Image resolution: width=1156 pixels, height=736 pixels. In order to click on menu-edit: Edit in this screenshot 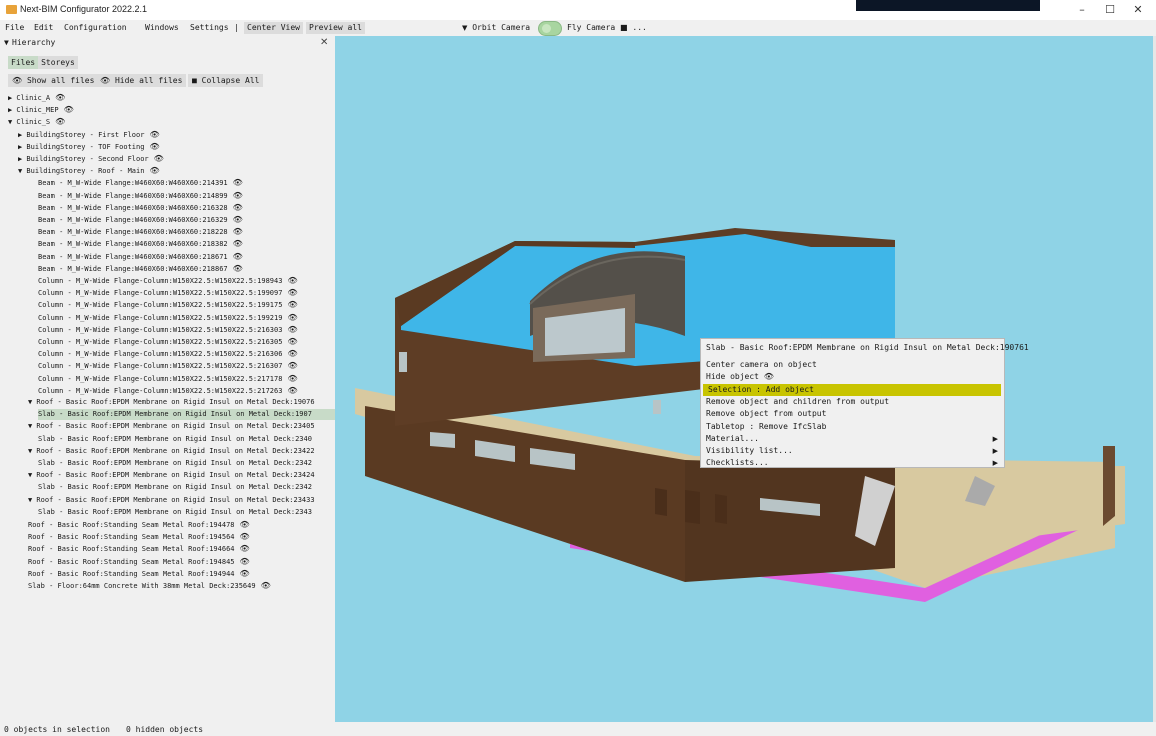, I will do `click(43, 28)`.